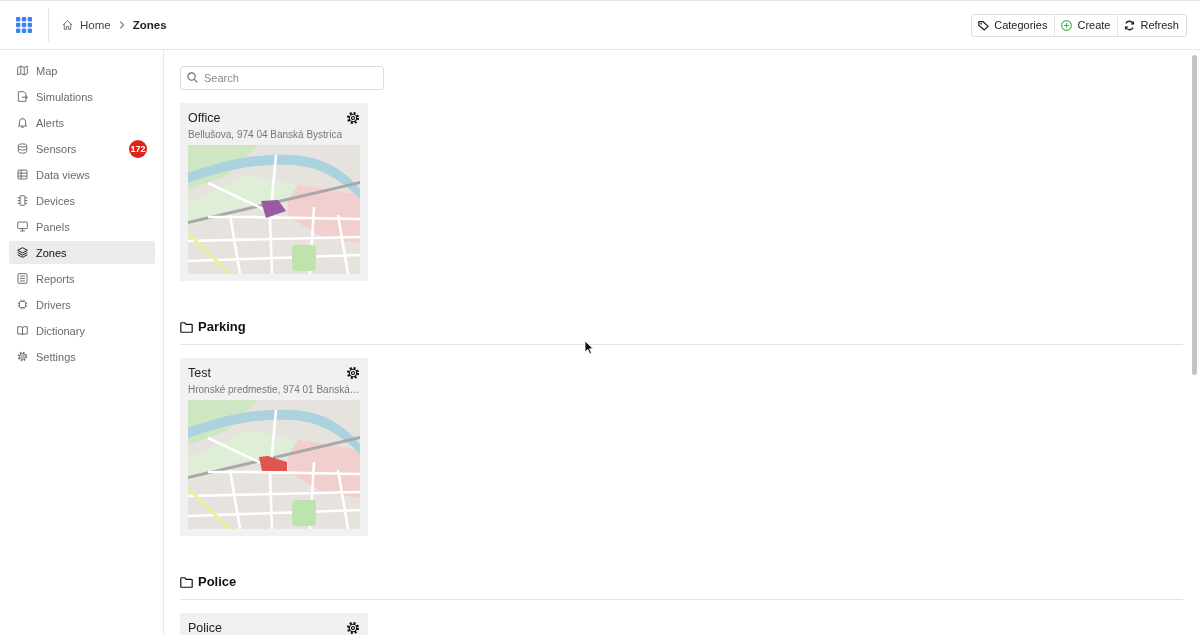 Image resolution: width=1200 pixels, height=635 pixels. What do you see at coordinates (121, 25) in the screenshot?
I see `chevron-right-icon` at bounding box center [121, 25].